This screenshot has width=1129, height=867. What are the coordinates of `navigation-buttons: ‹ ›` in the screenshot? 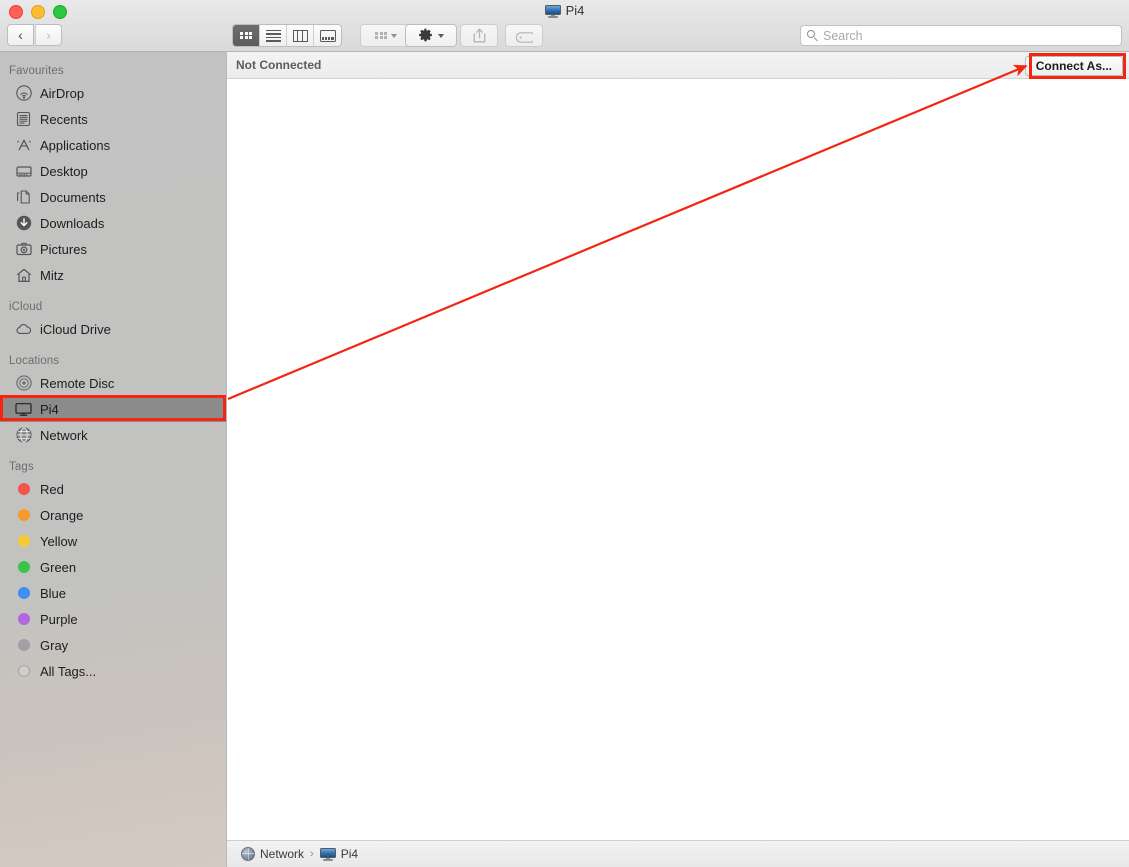 It's located at (34, 35).